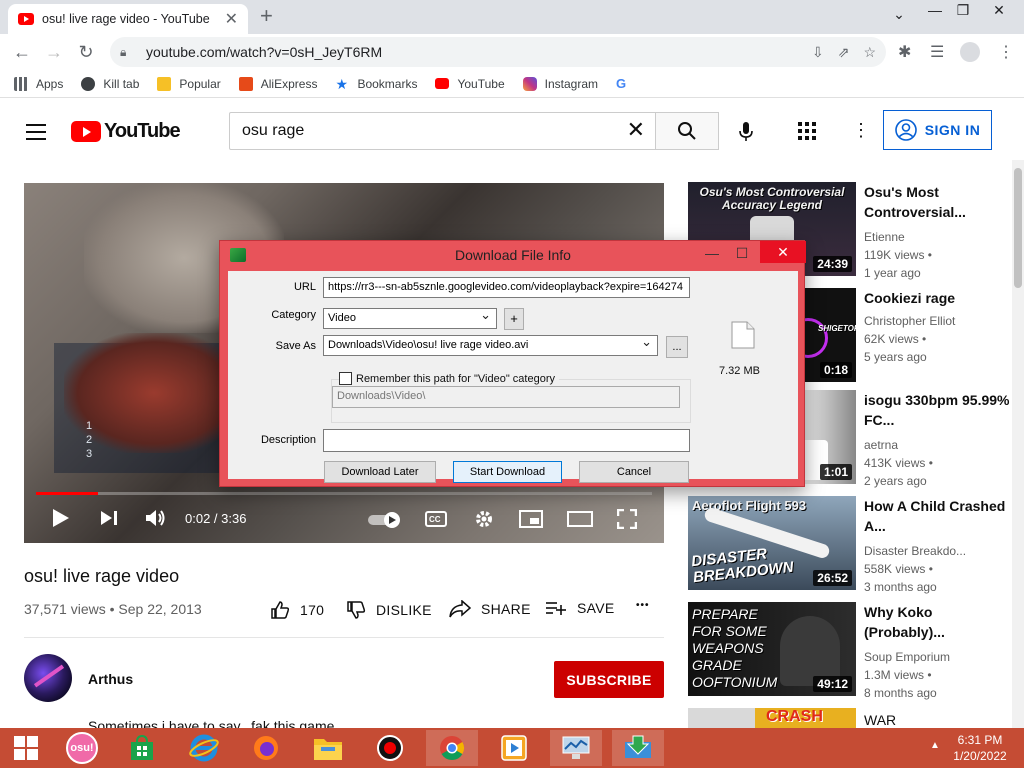 The height and width of the screenshot is (768, 1024). I want to click on remember-path-field: Downloads\Video\, so click(506, 397).